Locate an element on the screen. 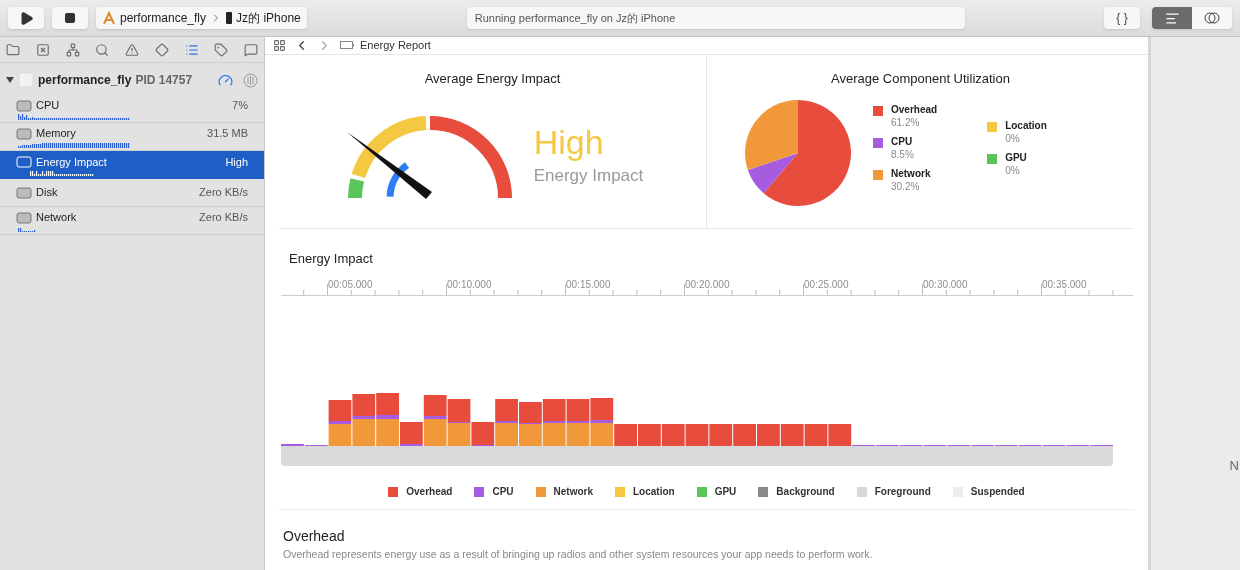 Image resolution: width=1240 pixels, height=570 pixels. square-x-icon is located at coordinates (42, 49).